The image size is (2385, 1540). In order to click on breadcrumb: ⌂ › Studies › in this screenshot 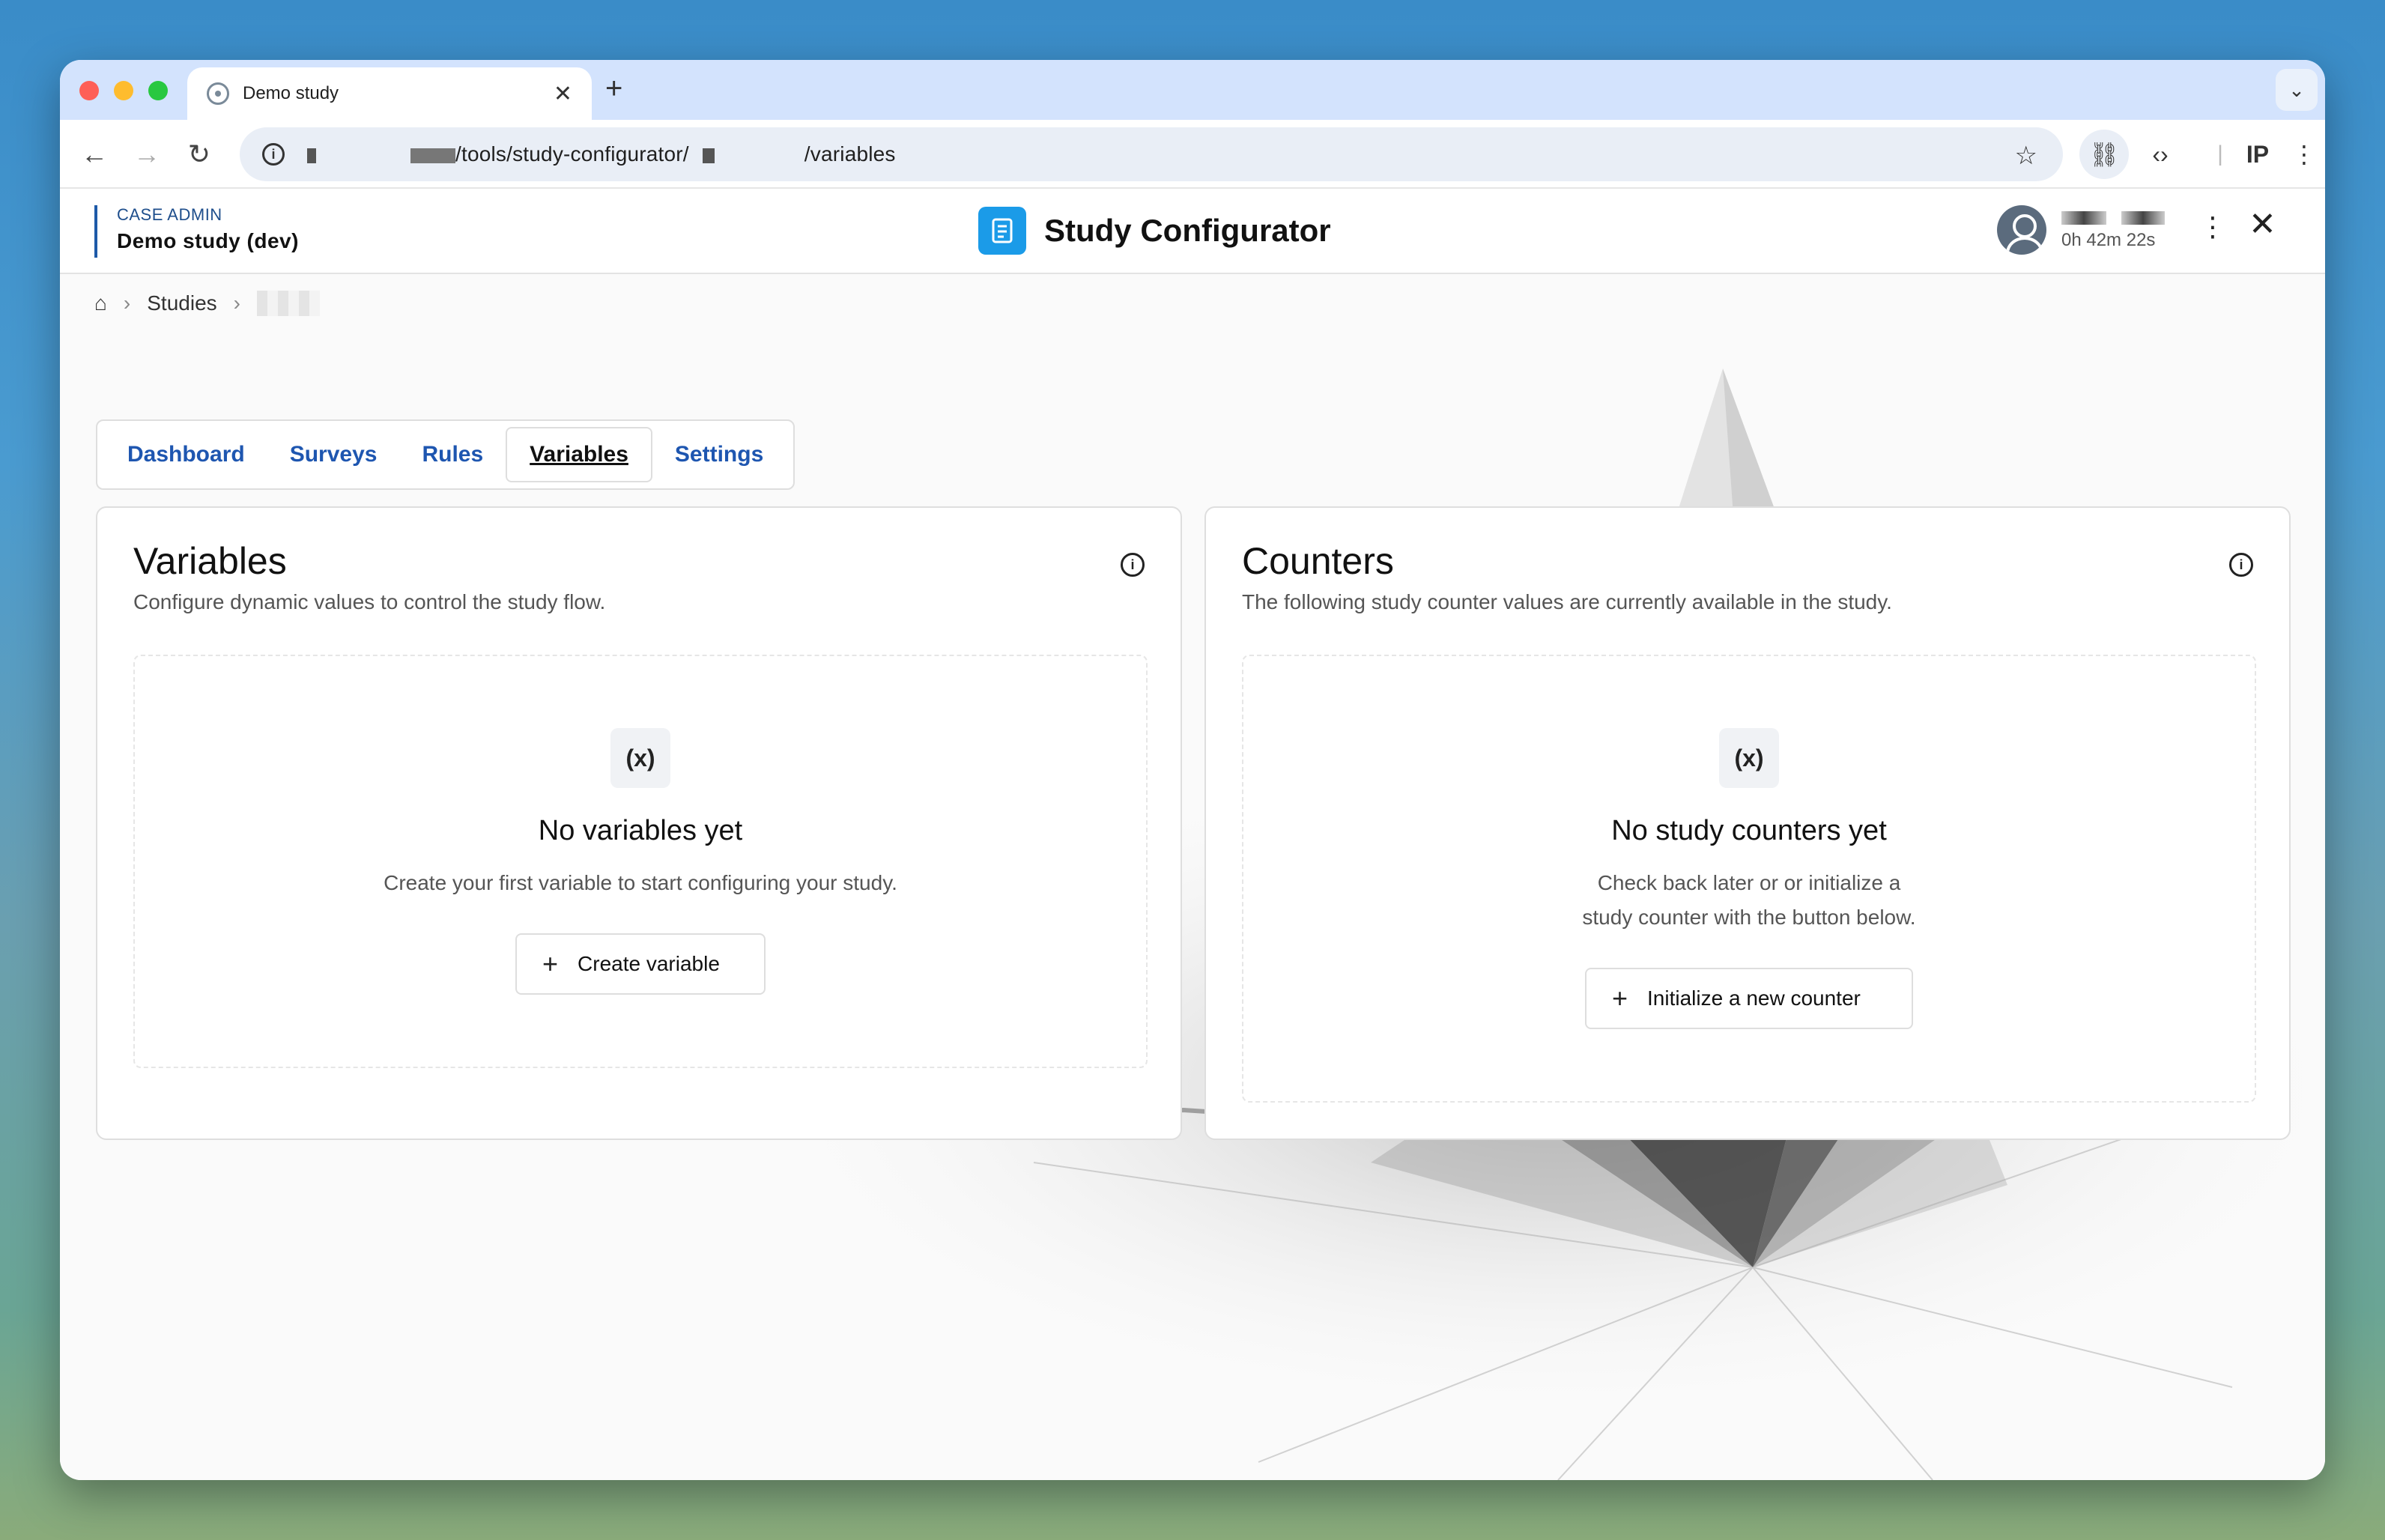, I will do `click(207, 303)`.